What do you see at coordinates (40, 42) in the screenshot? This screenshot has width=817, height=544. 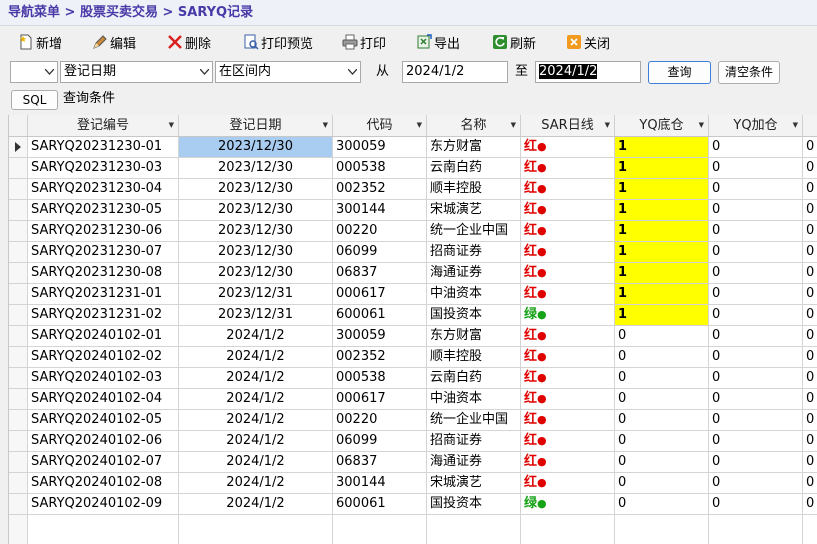 I see `new-button: 新增` at bounding box center [40, 42].